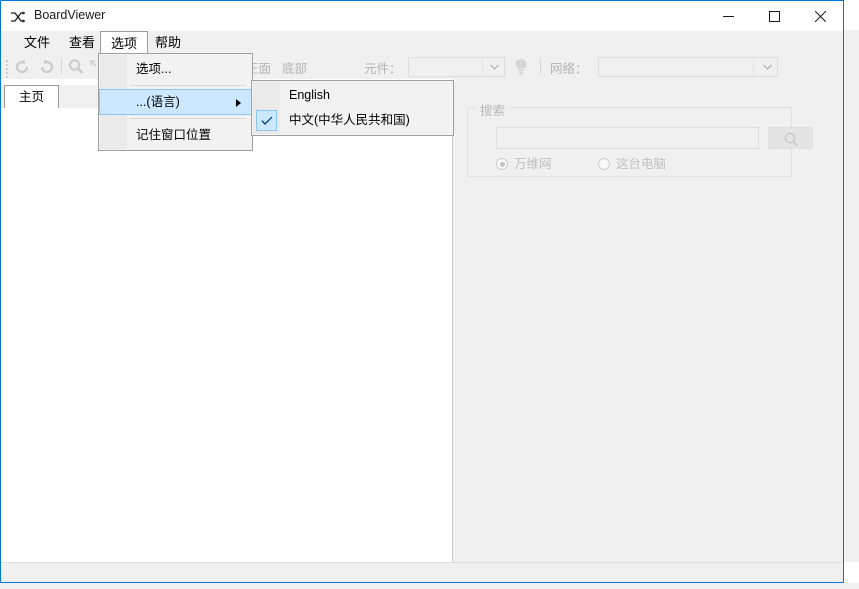  What do you see at coordinates (422, 42) in the screenshot?
I see `menu-bar: 文件 查看 选项 帮助` at bounding box center [422, 42].